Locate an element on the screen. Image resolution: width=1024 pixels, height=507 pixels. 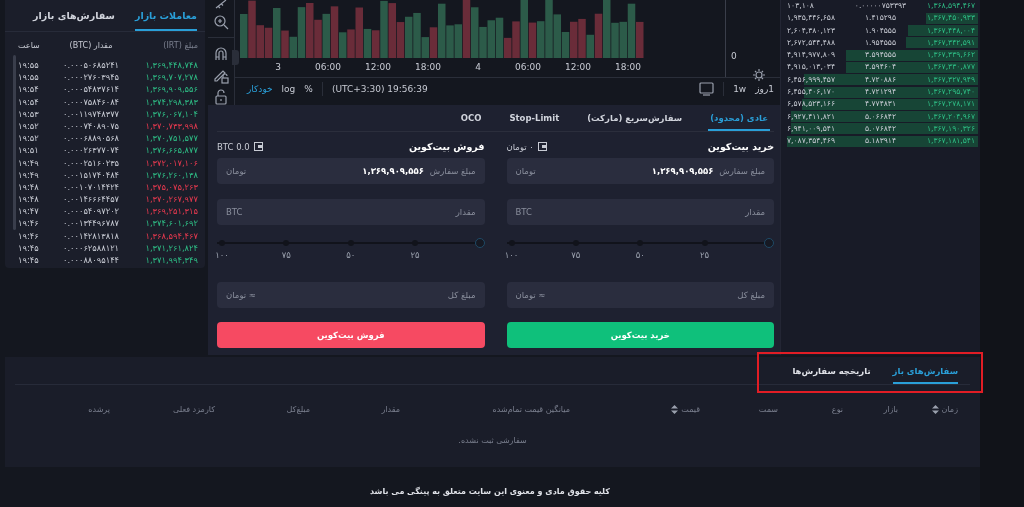
slider-label: ۵۰ is located at coordinates (640, 255).